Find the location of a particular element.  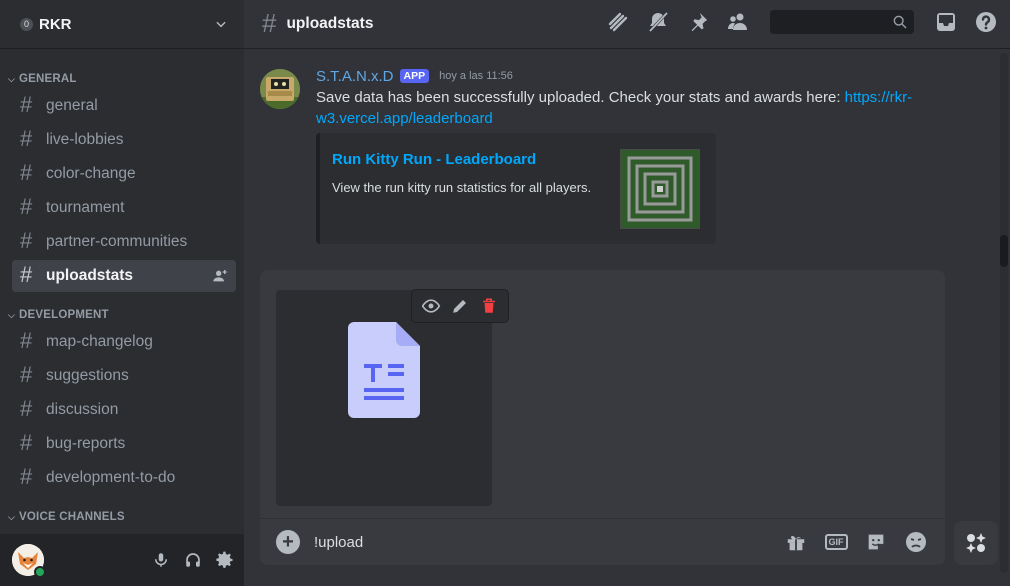

avatar is located at coordinates (29, 561).